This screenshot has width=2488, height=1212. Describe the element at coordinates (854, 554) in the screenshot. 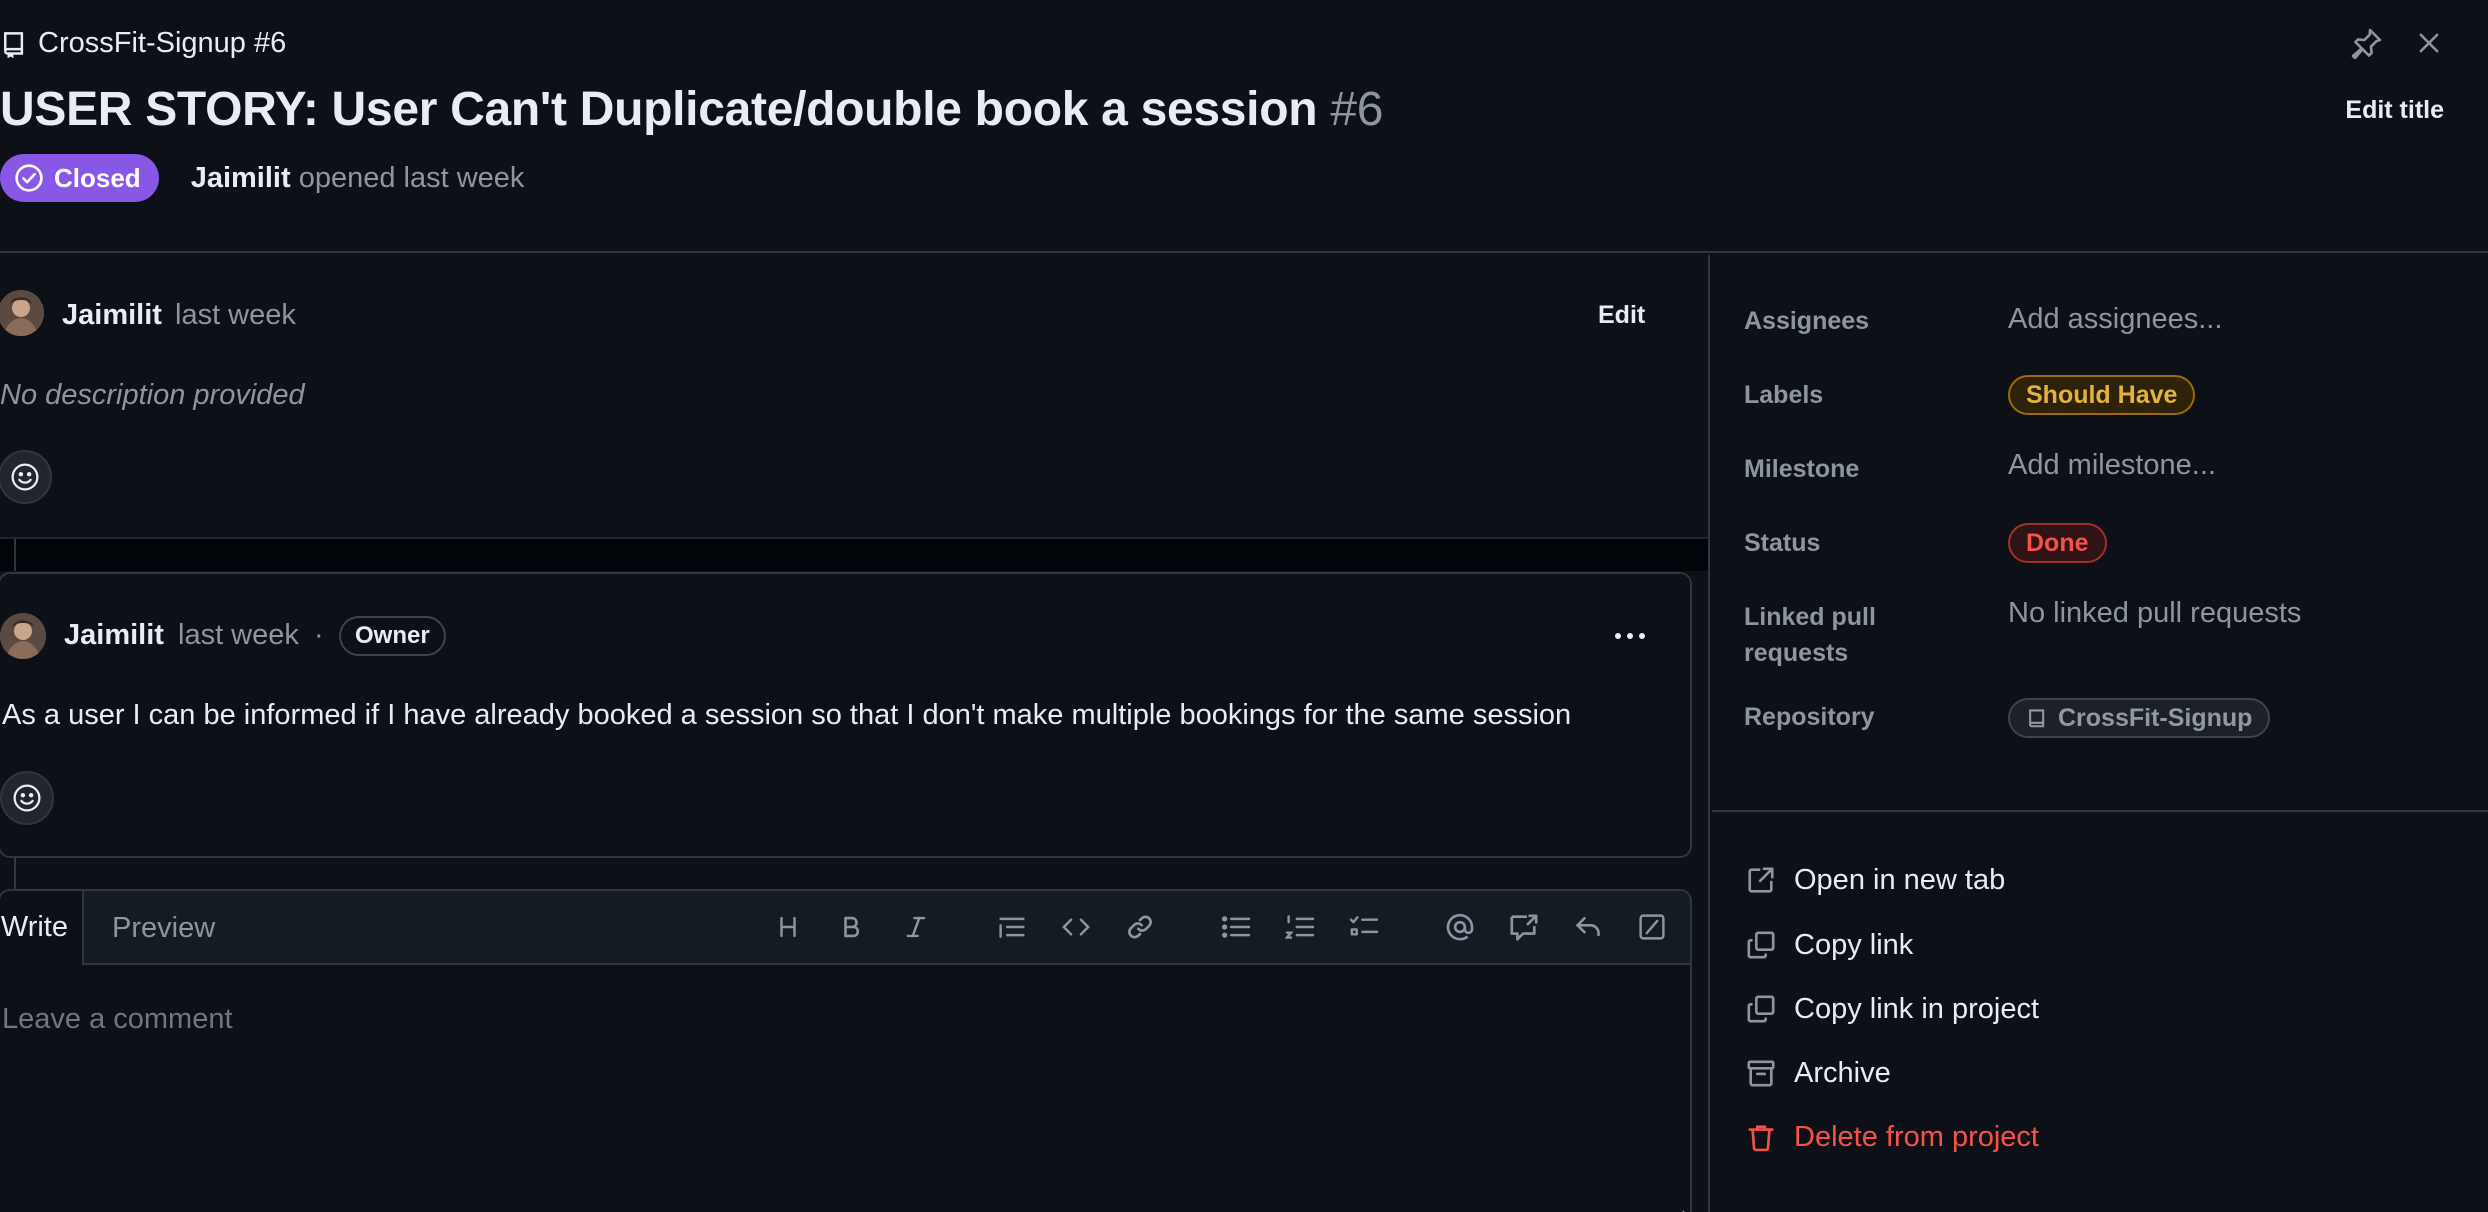

I see `timeline-divider` at that location.